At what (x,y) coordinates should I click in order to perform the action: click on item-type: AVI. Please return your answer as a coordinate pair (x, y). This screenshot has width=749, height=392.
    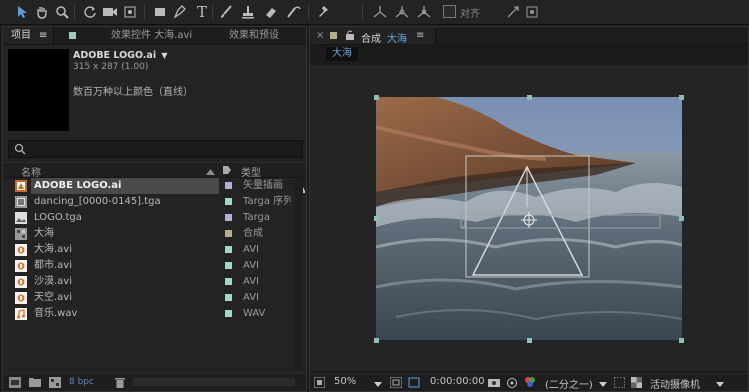
    Looking at the image, I should click on (251, 281).